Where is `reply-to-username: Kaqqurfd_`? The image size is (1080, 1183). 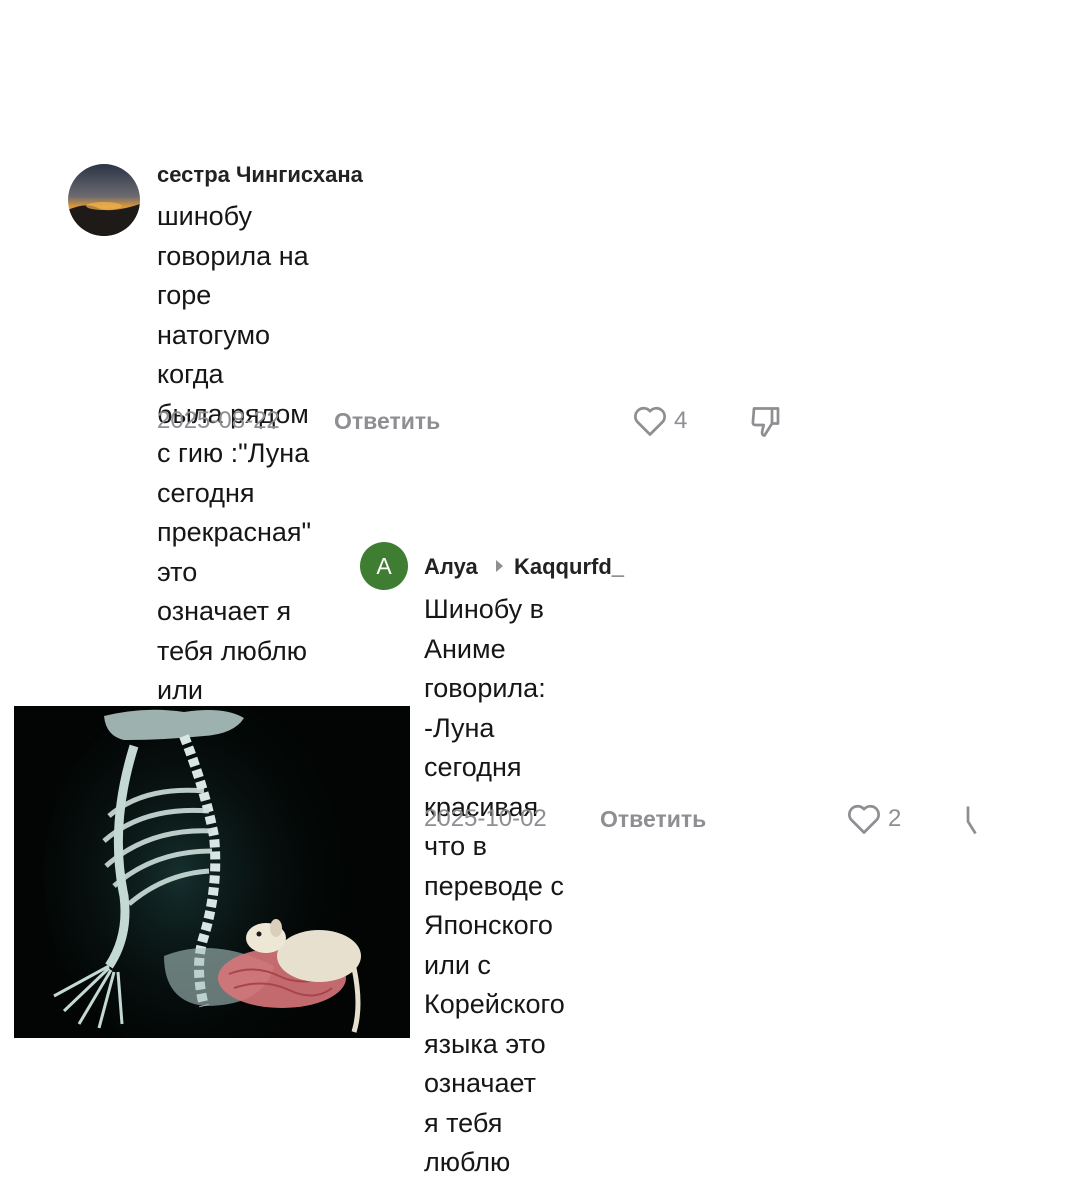 reply-to-username: Kaqqurfd_ is located at coordinates (569, 567).